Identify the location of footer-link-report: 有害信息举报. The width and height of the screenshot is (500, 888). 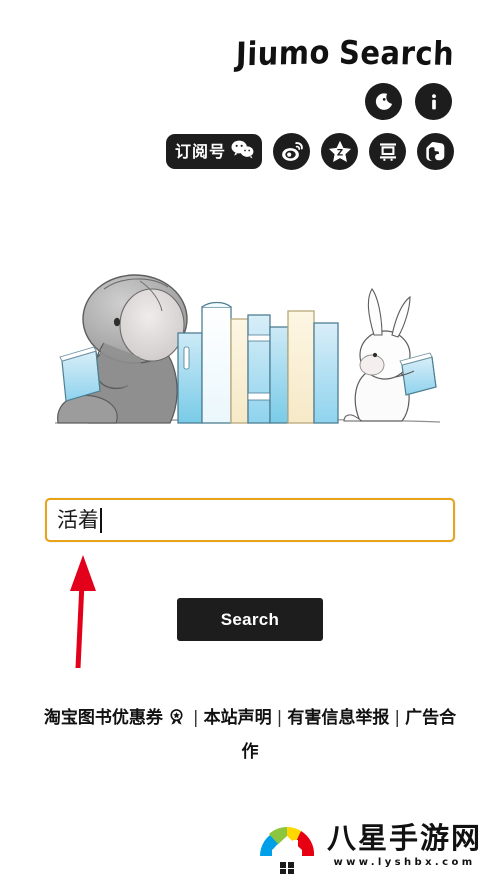
(338, 718).